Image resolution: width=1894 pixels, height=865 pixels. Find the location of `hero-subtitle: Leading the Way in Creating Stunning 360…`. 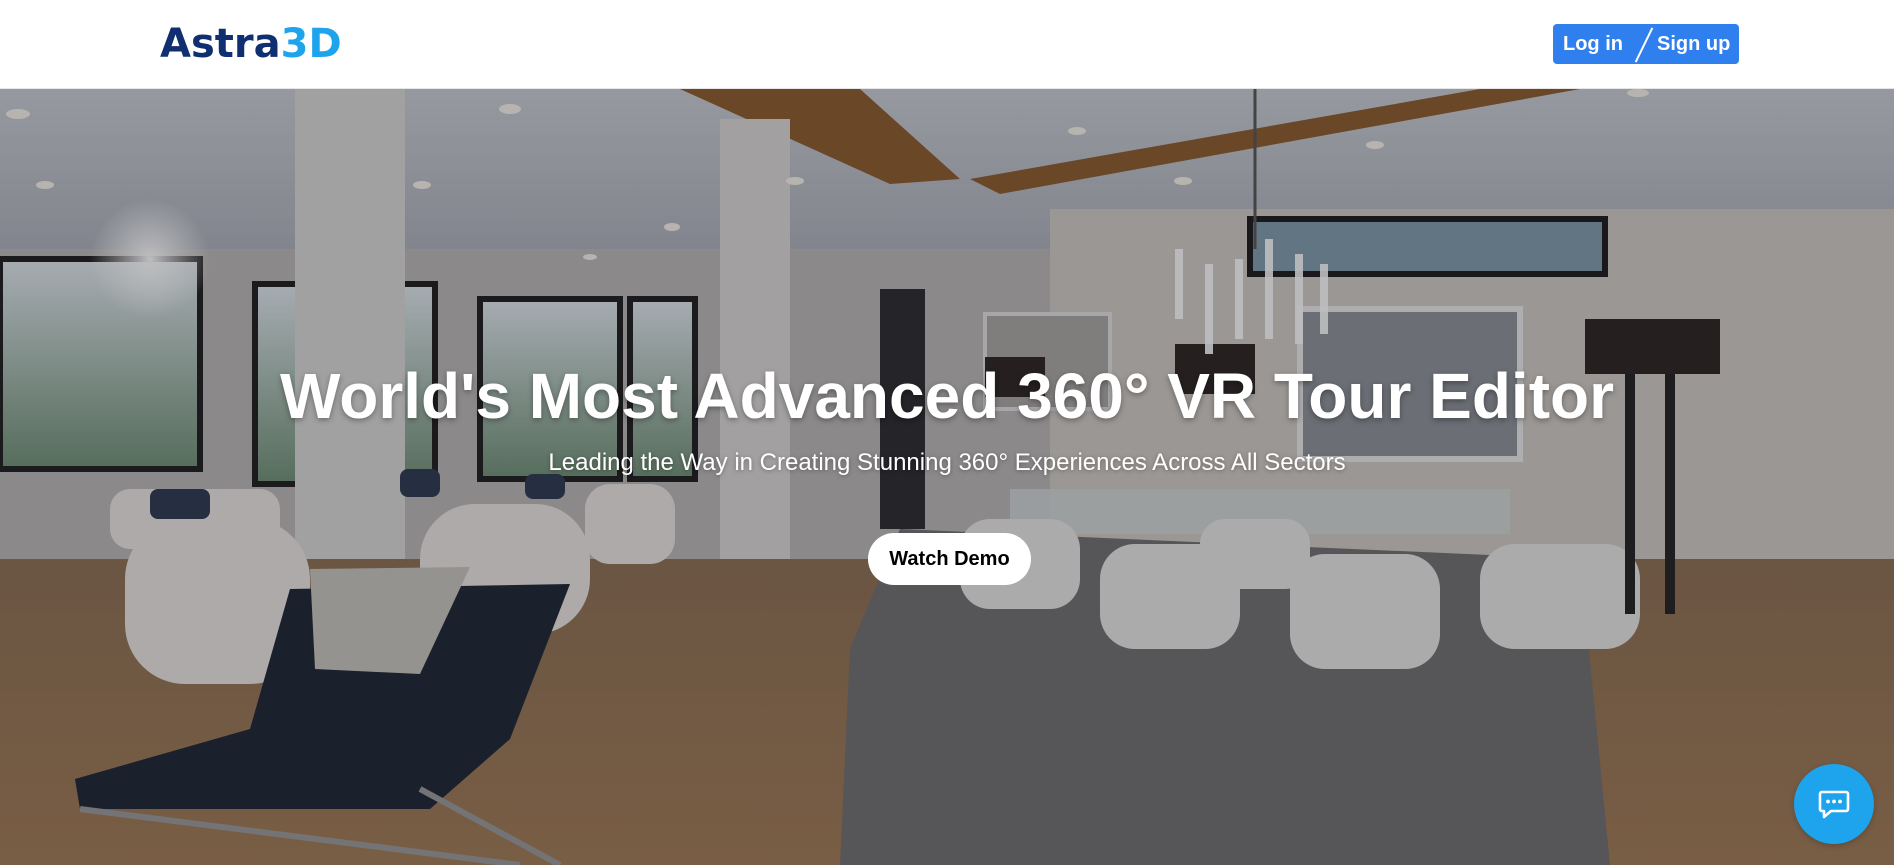

hero-subtitle: Leading the Way in Creating Stunning 360… is located at coordinates (947, 462).